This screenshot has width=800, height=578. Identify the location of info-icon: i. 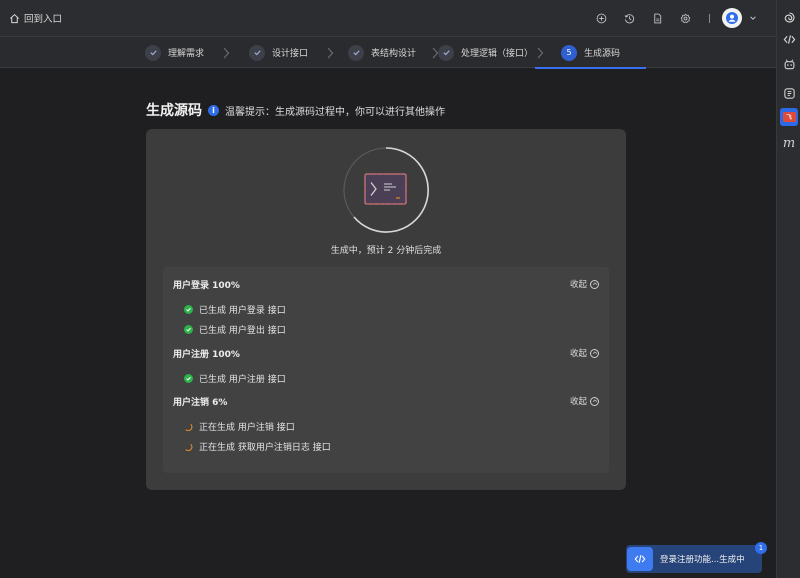
(213, 110).